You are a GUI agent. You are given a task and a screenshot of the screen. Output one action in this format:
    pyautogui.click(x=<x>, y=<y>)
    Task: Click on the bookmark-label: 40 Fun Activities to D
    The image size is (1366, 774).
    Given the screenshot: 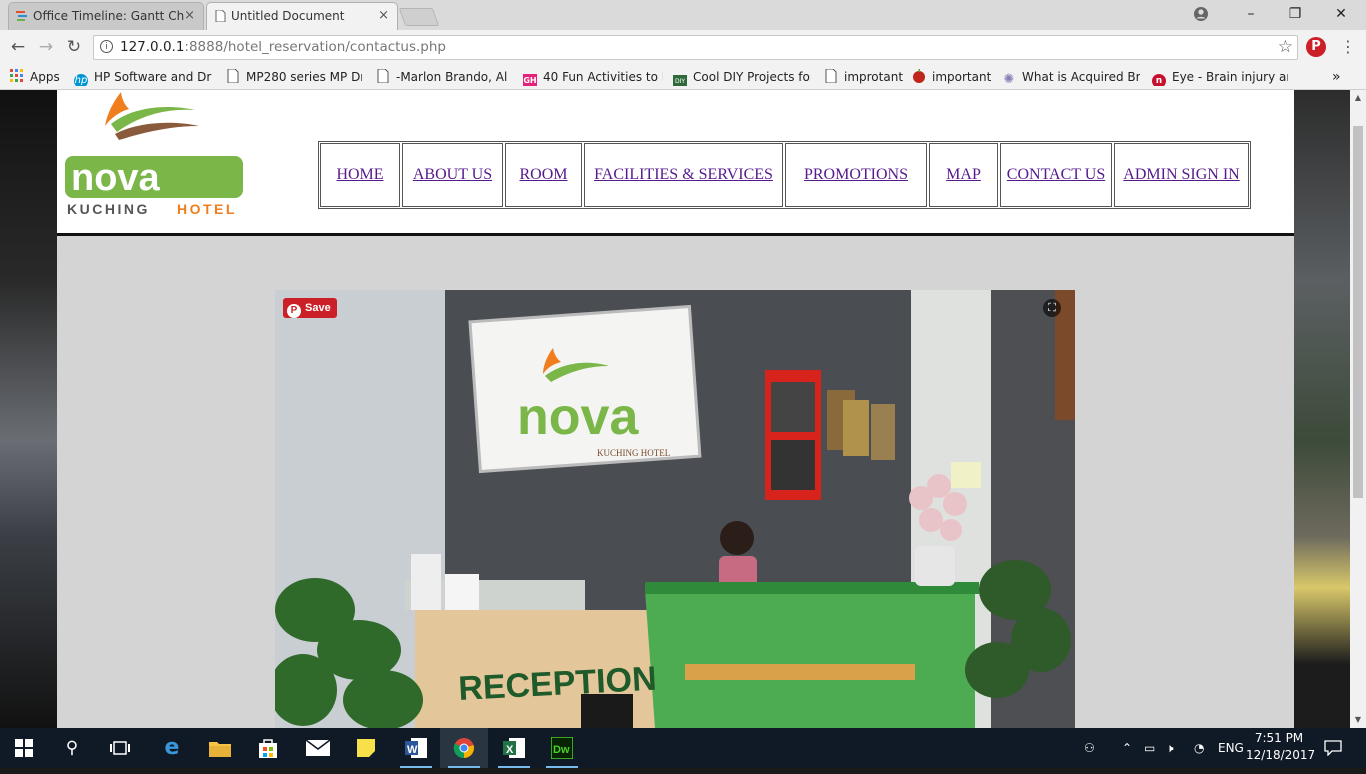 What is the action you would take?
    pyautogui.click(x=603, y=77)
    